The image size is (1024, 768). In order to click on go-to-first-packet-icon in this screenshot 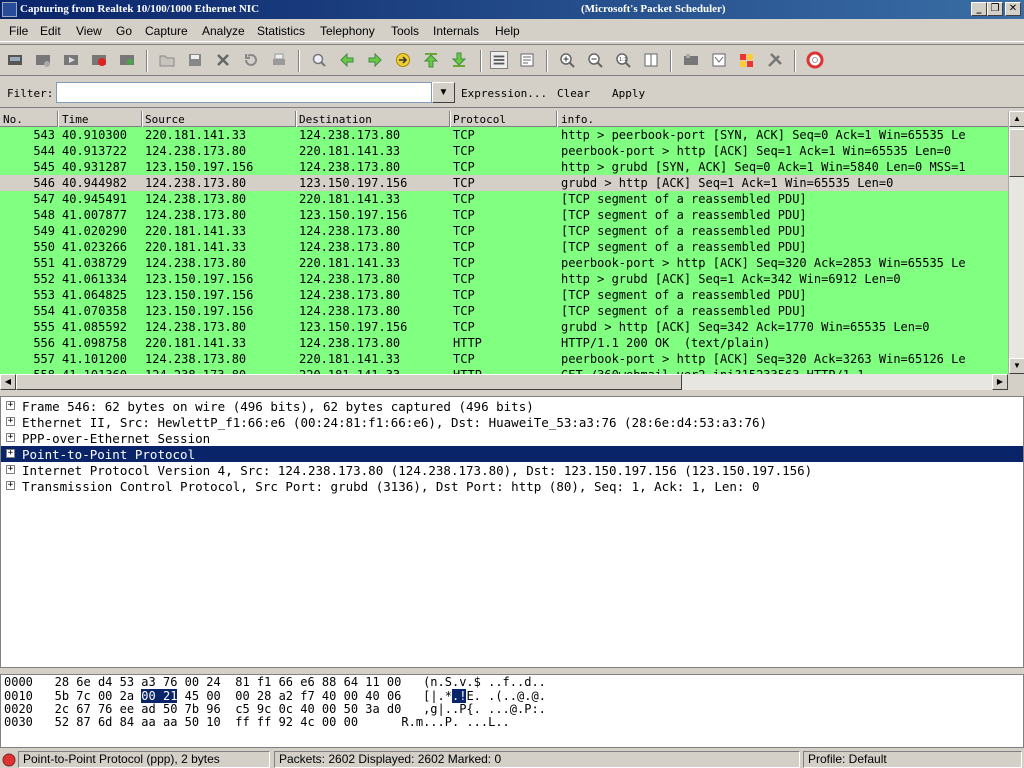, I will do `click(431, 60)`.